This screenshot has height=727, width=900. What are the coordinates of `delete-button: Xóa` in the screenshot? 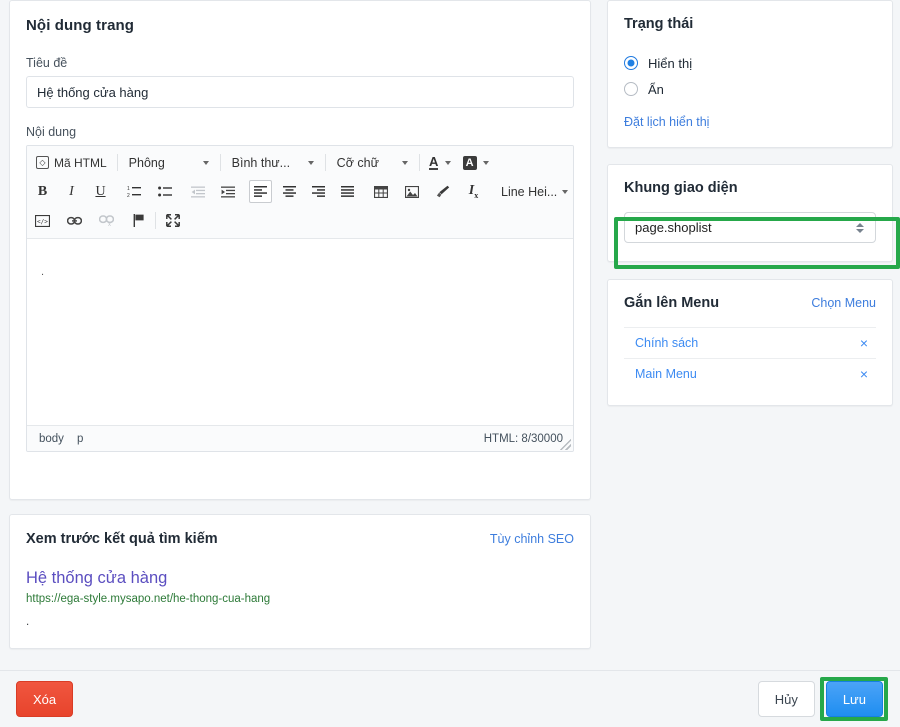 It's located at (45, 699).